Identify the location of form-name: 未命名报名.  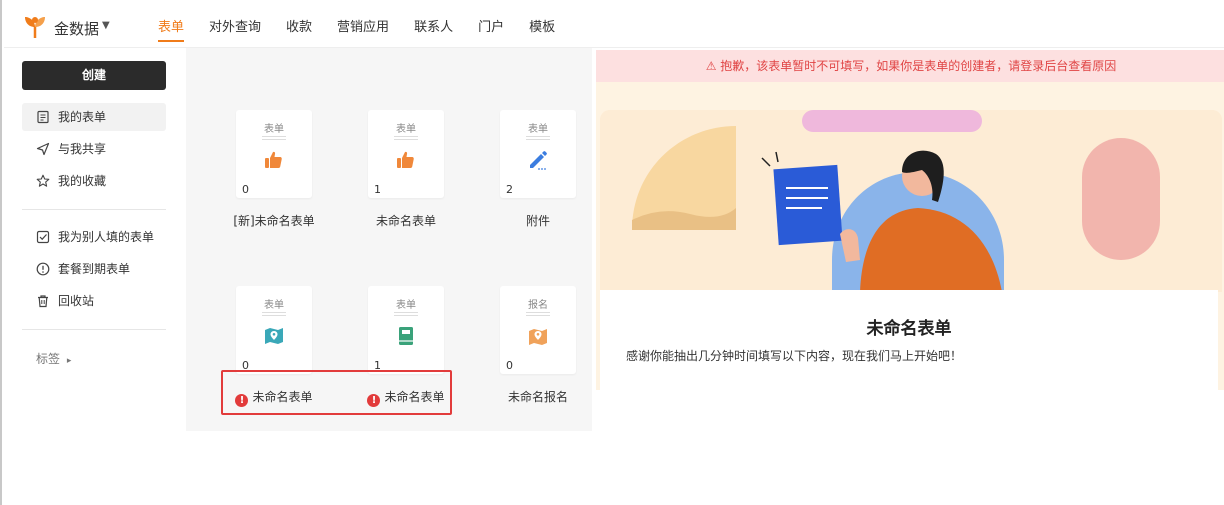
(538, 396).